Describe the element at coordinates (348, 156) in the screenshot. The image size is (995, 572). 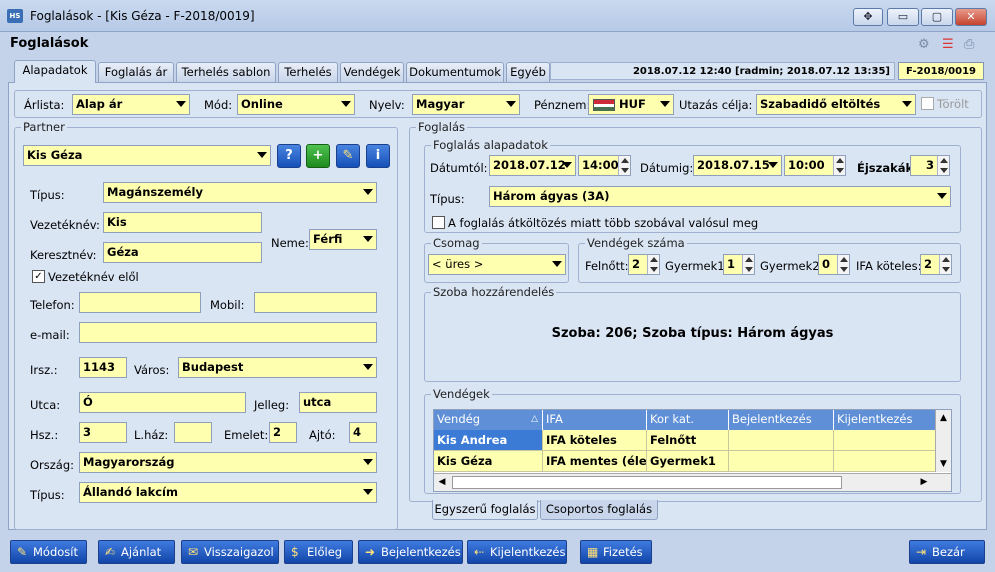
I see `edit-pencil-icon: ✎` at that location.